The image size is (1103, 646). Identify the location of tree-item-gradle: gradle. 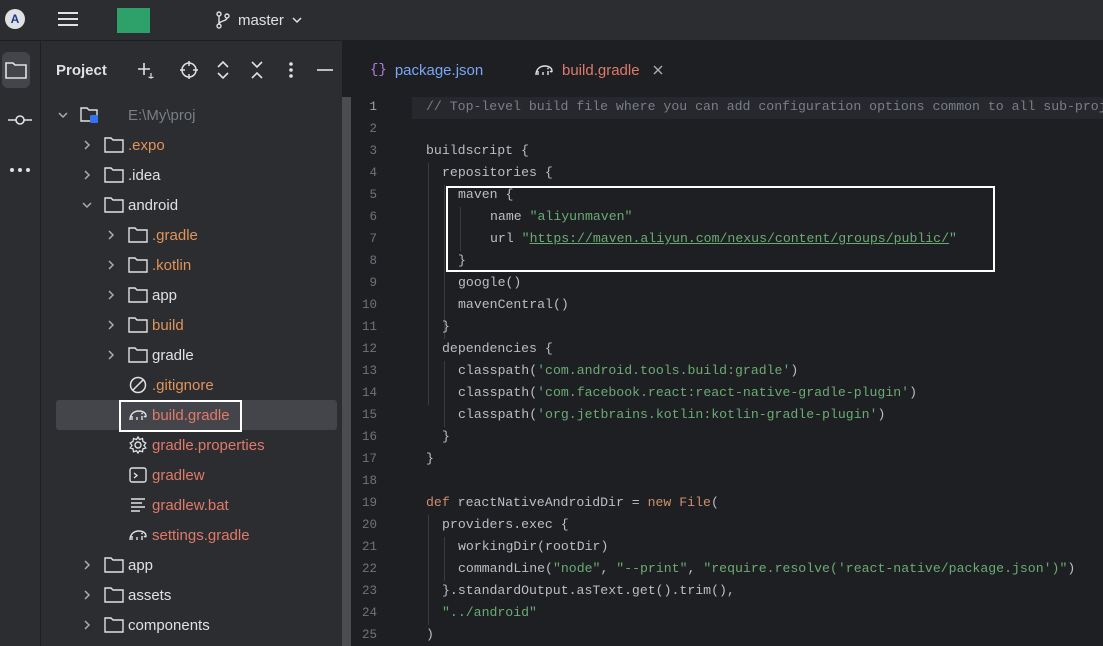
(191, 355).